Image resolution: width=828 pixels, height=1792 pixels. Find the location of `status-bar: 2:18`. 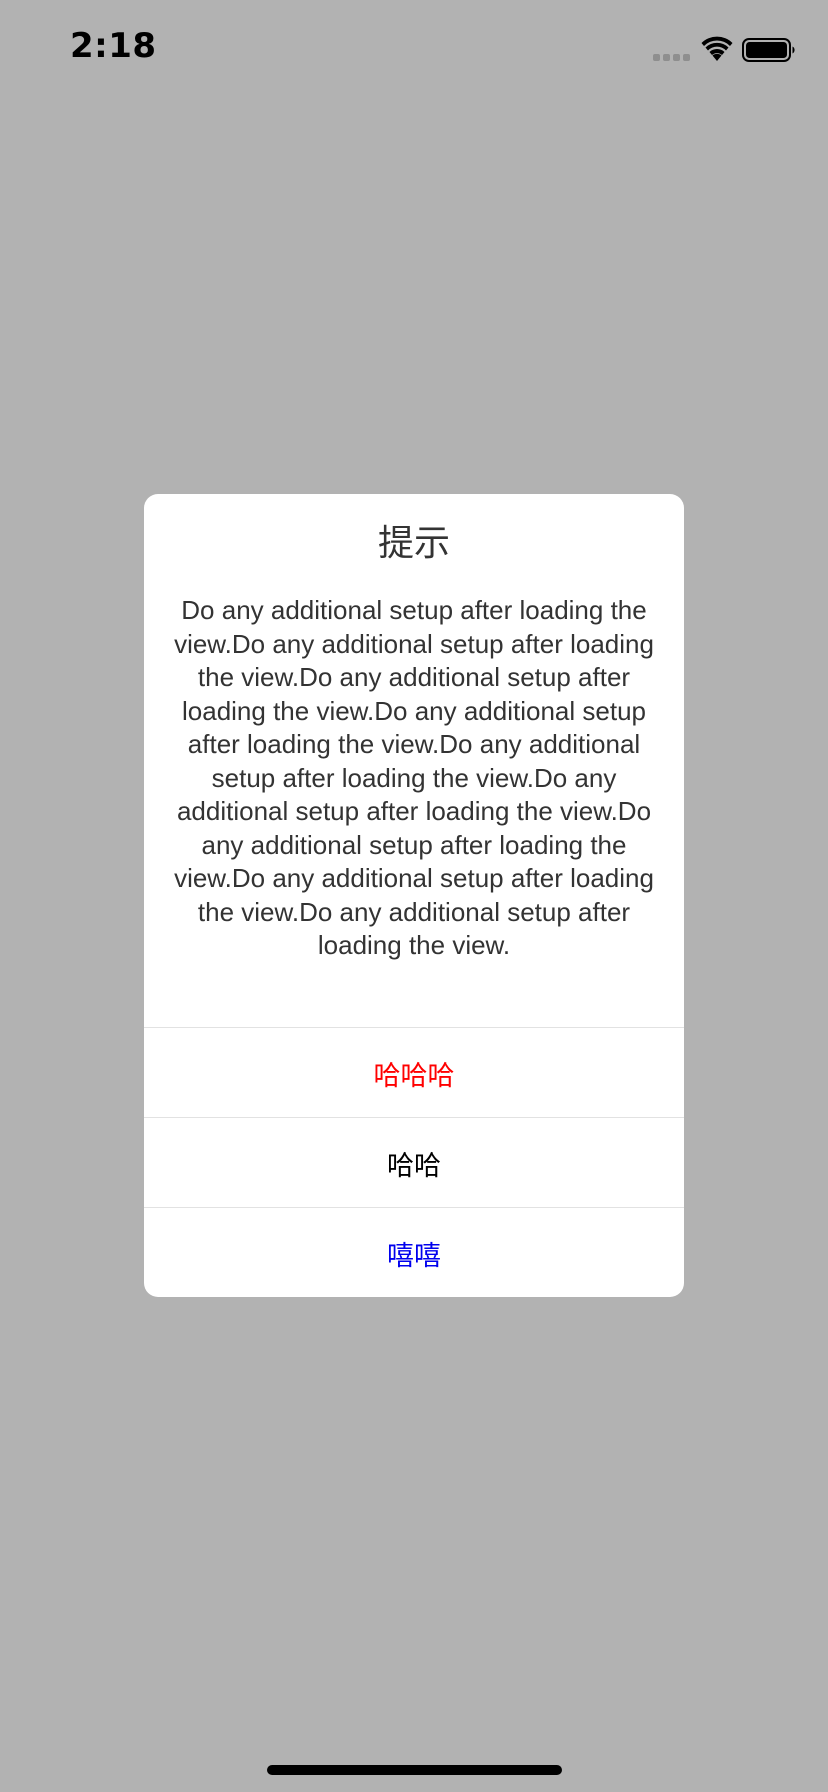

status-bar: 2:18 is located at coordinates (414, 50).